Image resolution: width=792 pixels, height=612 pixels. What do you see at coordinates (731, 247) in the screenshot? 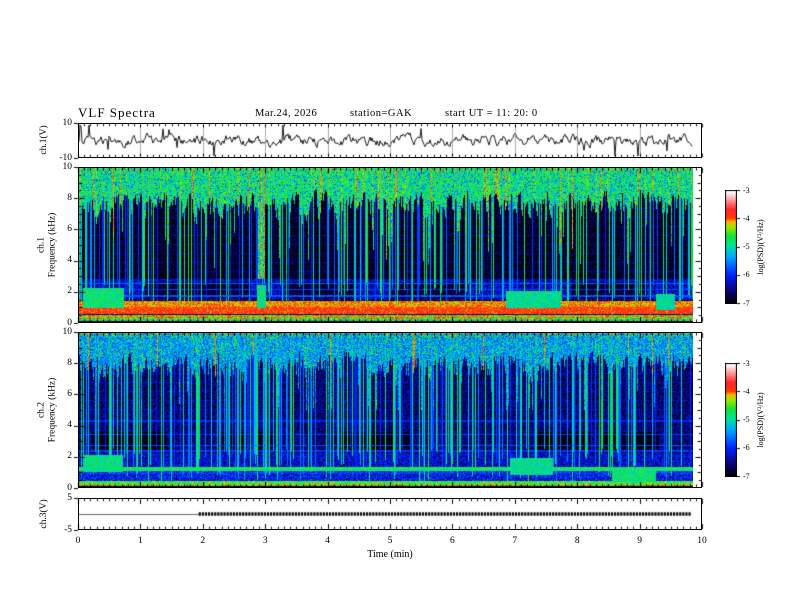
I see `colorbar-ch1` at bounding box center [731, 247].